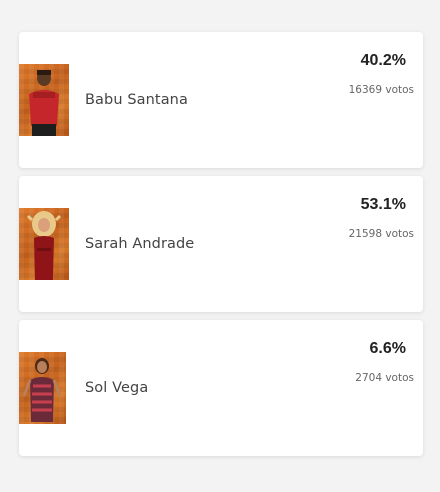  What do you see at coordinates (381, 234) in the screenshot?
I see `vote-count: 21598 votos` at bounding box center [381, 234].